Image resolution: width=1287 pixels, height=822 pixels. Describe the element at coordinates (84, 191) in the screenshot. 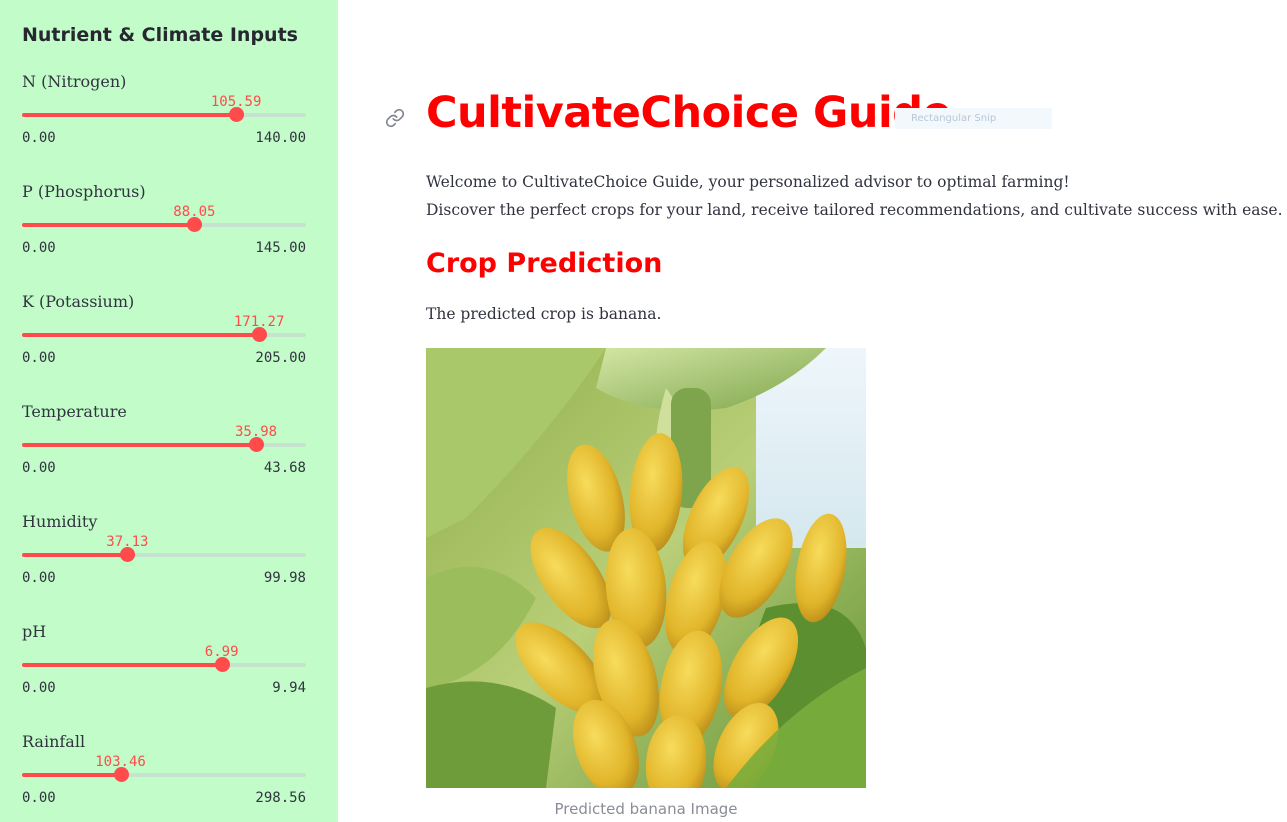

I see `slider-label: P (Phosphorus)` at that location.